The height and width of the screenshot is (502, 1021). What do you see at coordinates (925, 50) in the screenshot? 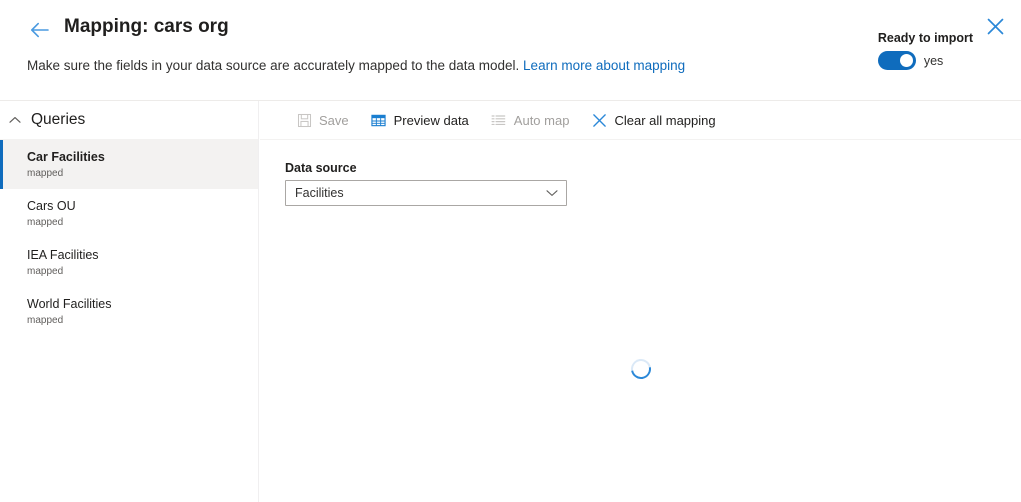
I see `ready-to-import-block: Ready to import yes` at bounding box center [925, 50].